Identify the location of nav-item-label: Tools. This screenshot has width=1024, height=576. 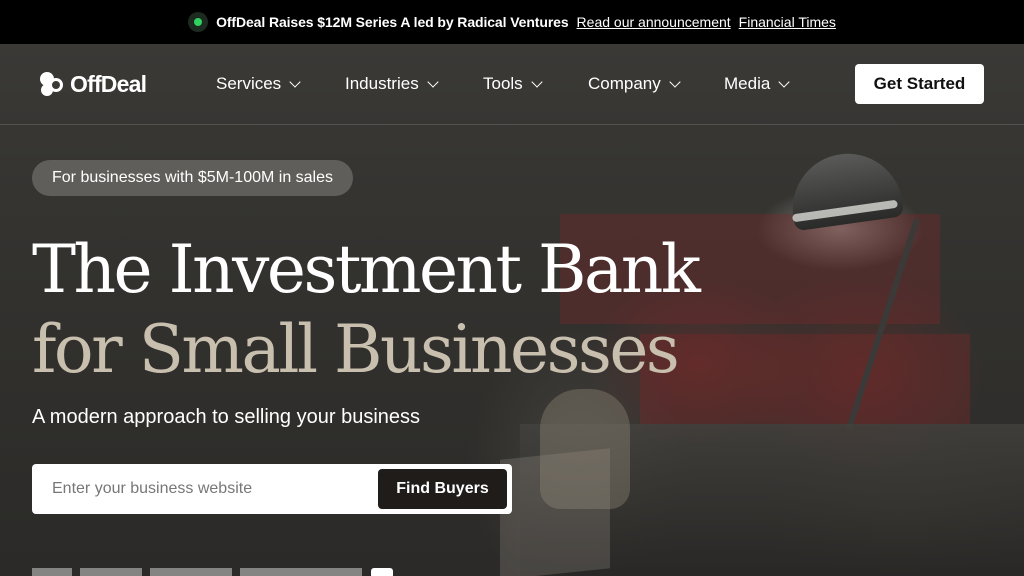
(503, 83).